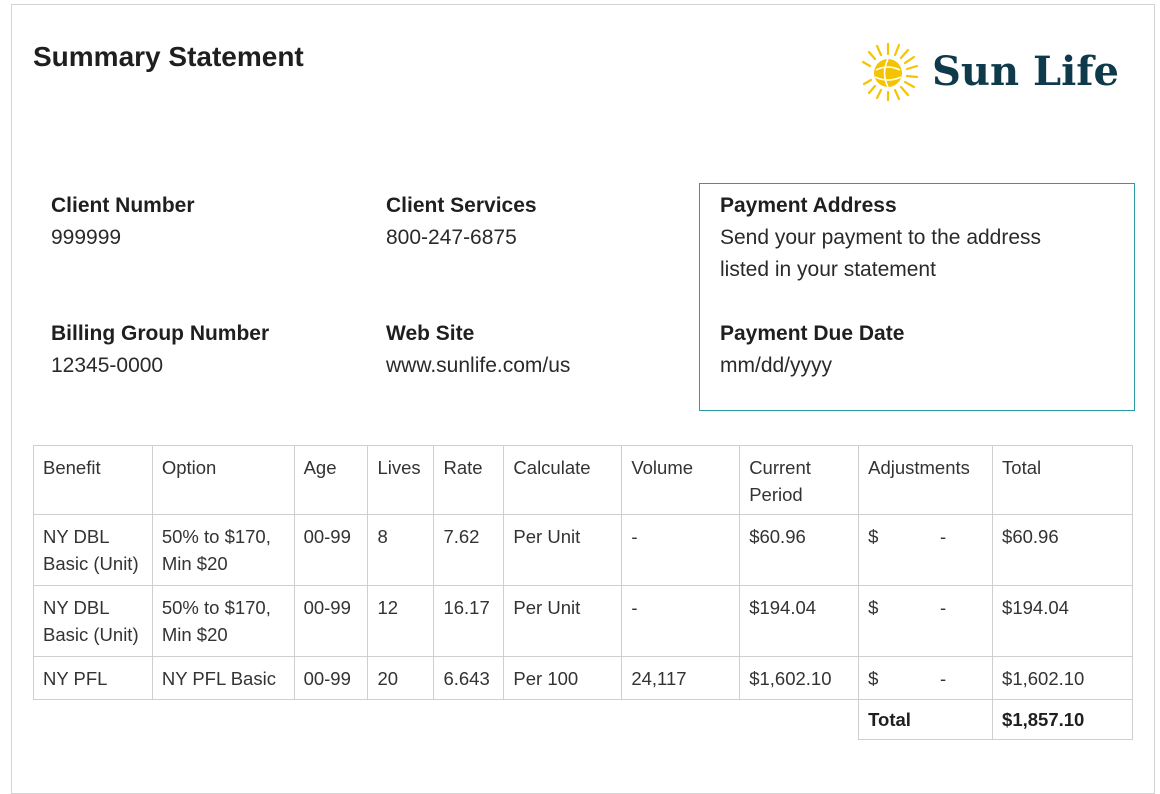 The width and height of the screenshot is (1160, 794). Describe the element at coordinates (1062, 719) in the screenshot. I see `grand-total-value: $1,857.10` at that location.